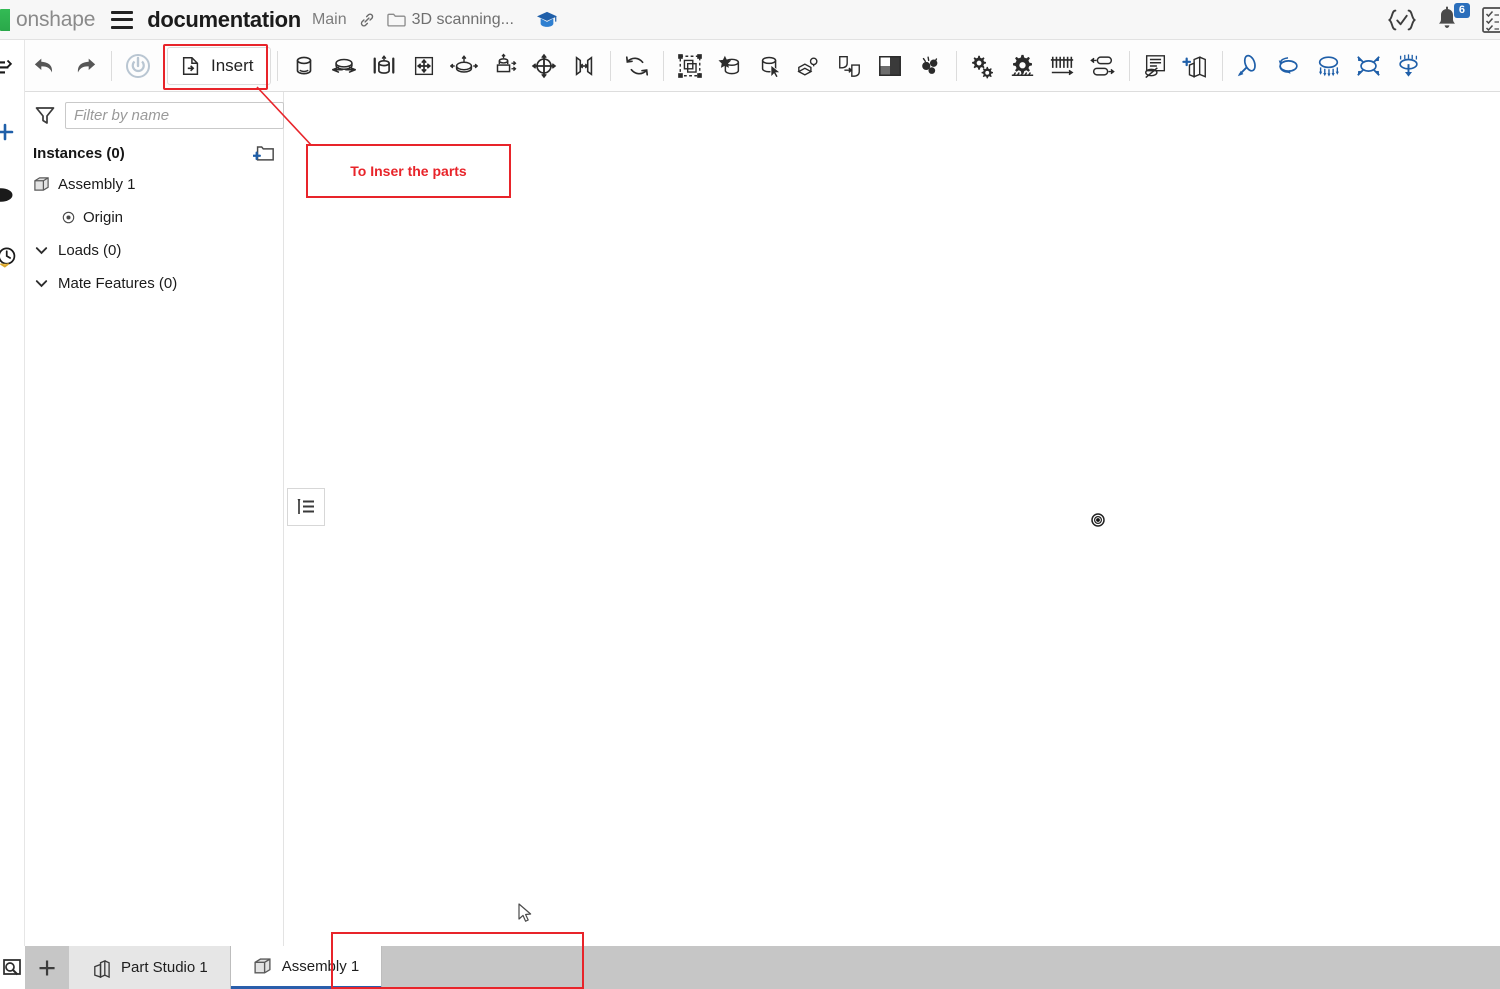 This screenshot has width=1500, height=989. What do you see at coordinates (45, 115) in the screenshot?
I see `filter-icon` at bounding box center [45, 115].